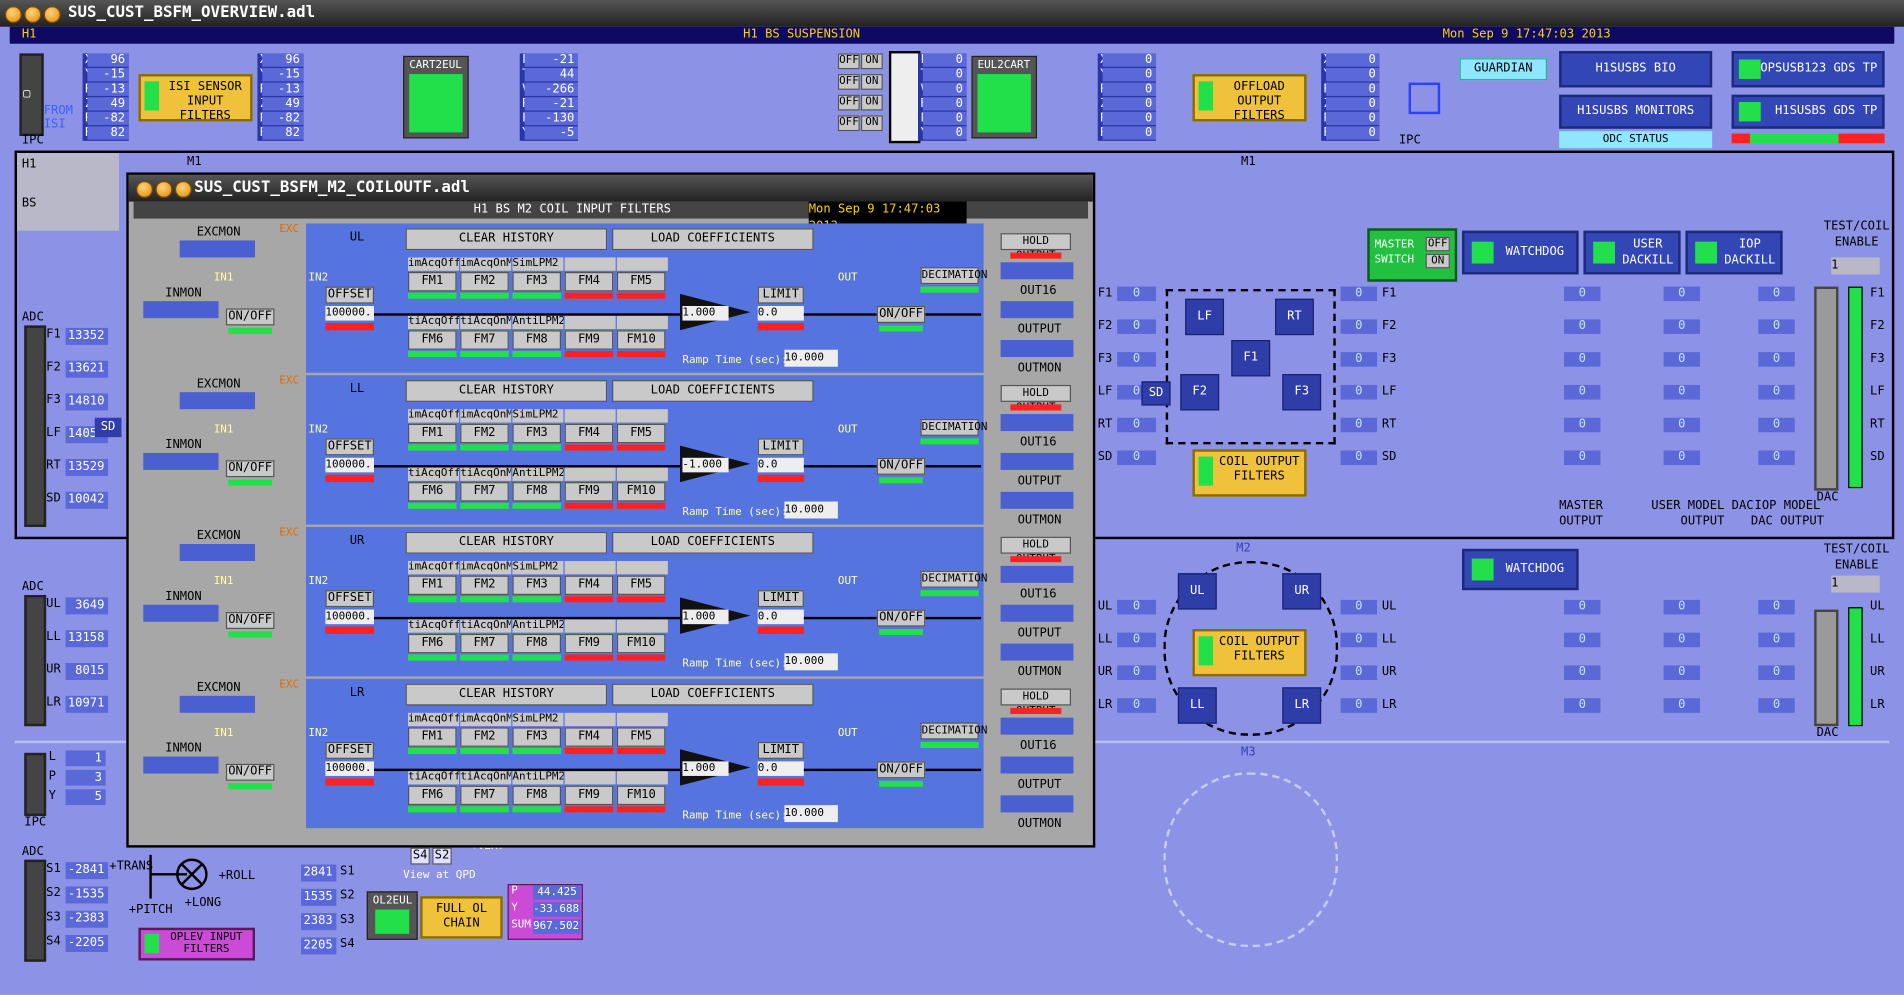  Describe the element at coordinates (1855, 584) in the screenshot. I see `m2-test-coil-input: 1` at that location.